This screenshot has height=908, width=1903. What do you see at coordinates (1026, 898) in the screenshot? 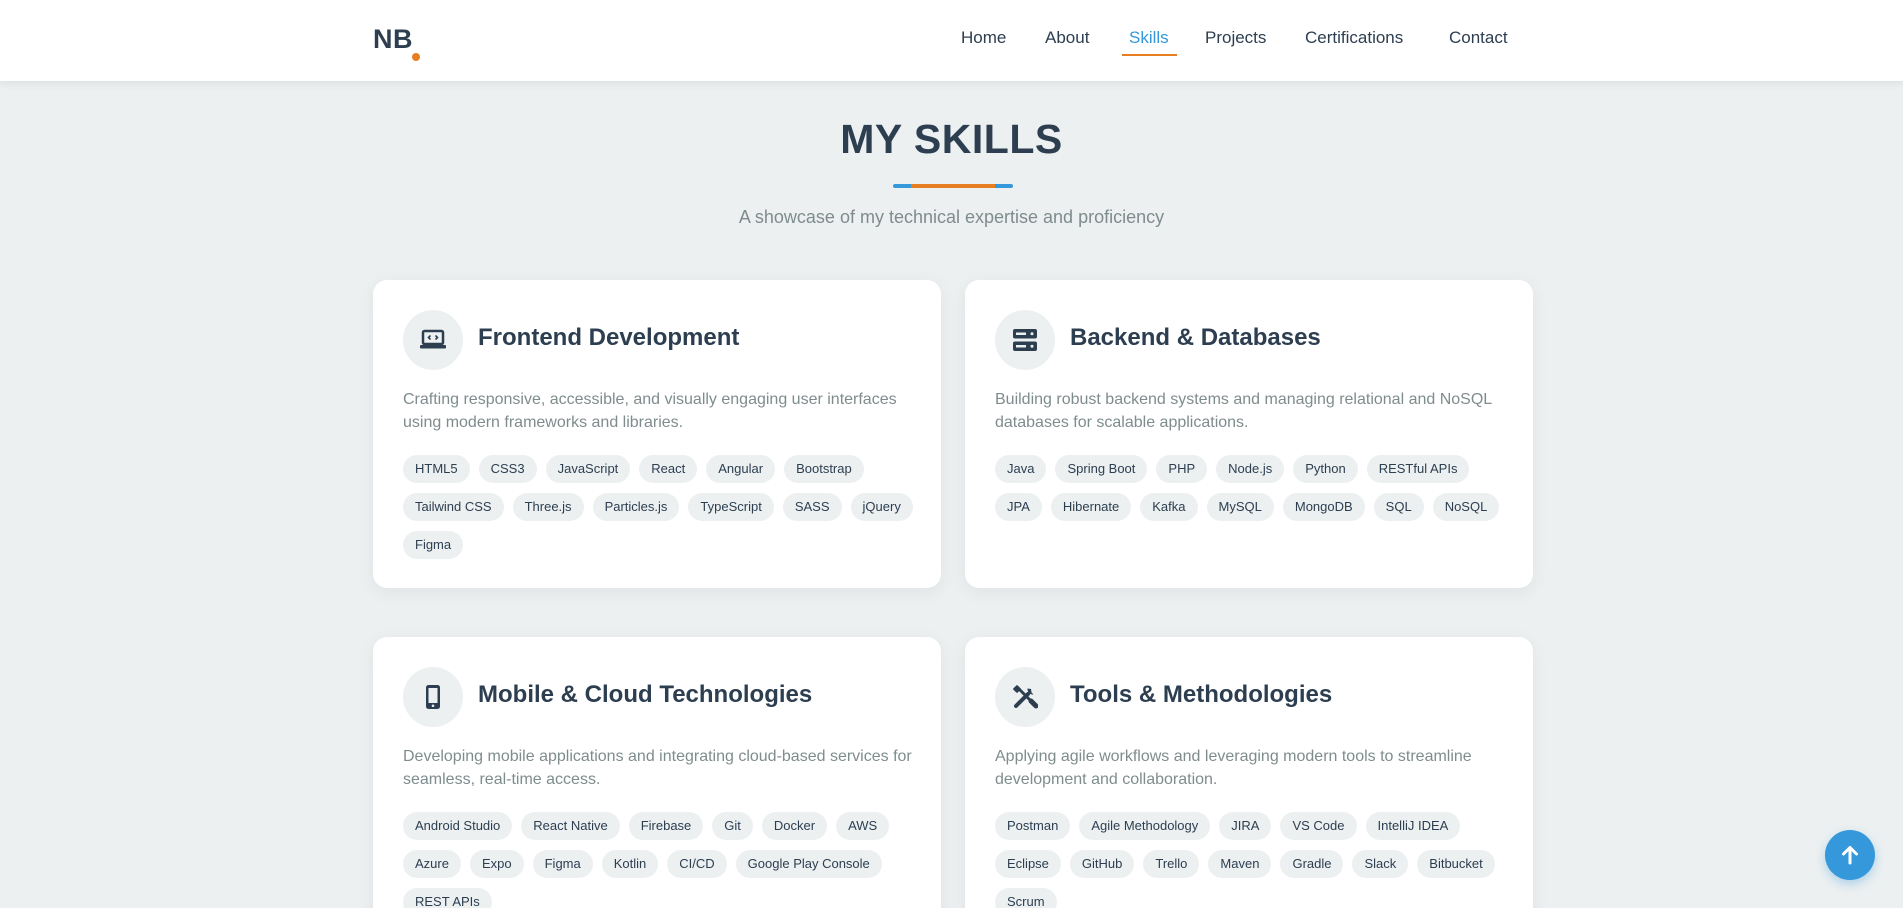
I see `skill-tag: Scrum` at bounding box center [1026, 898].